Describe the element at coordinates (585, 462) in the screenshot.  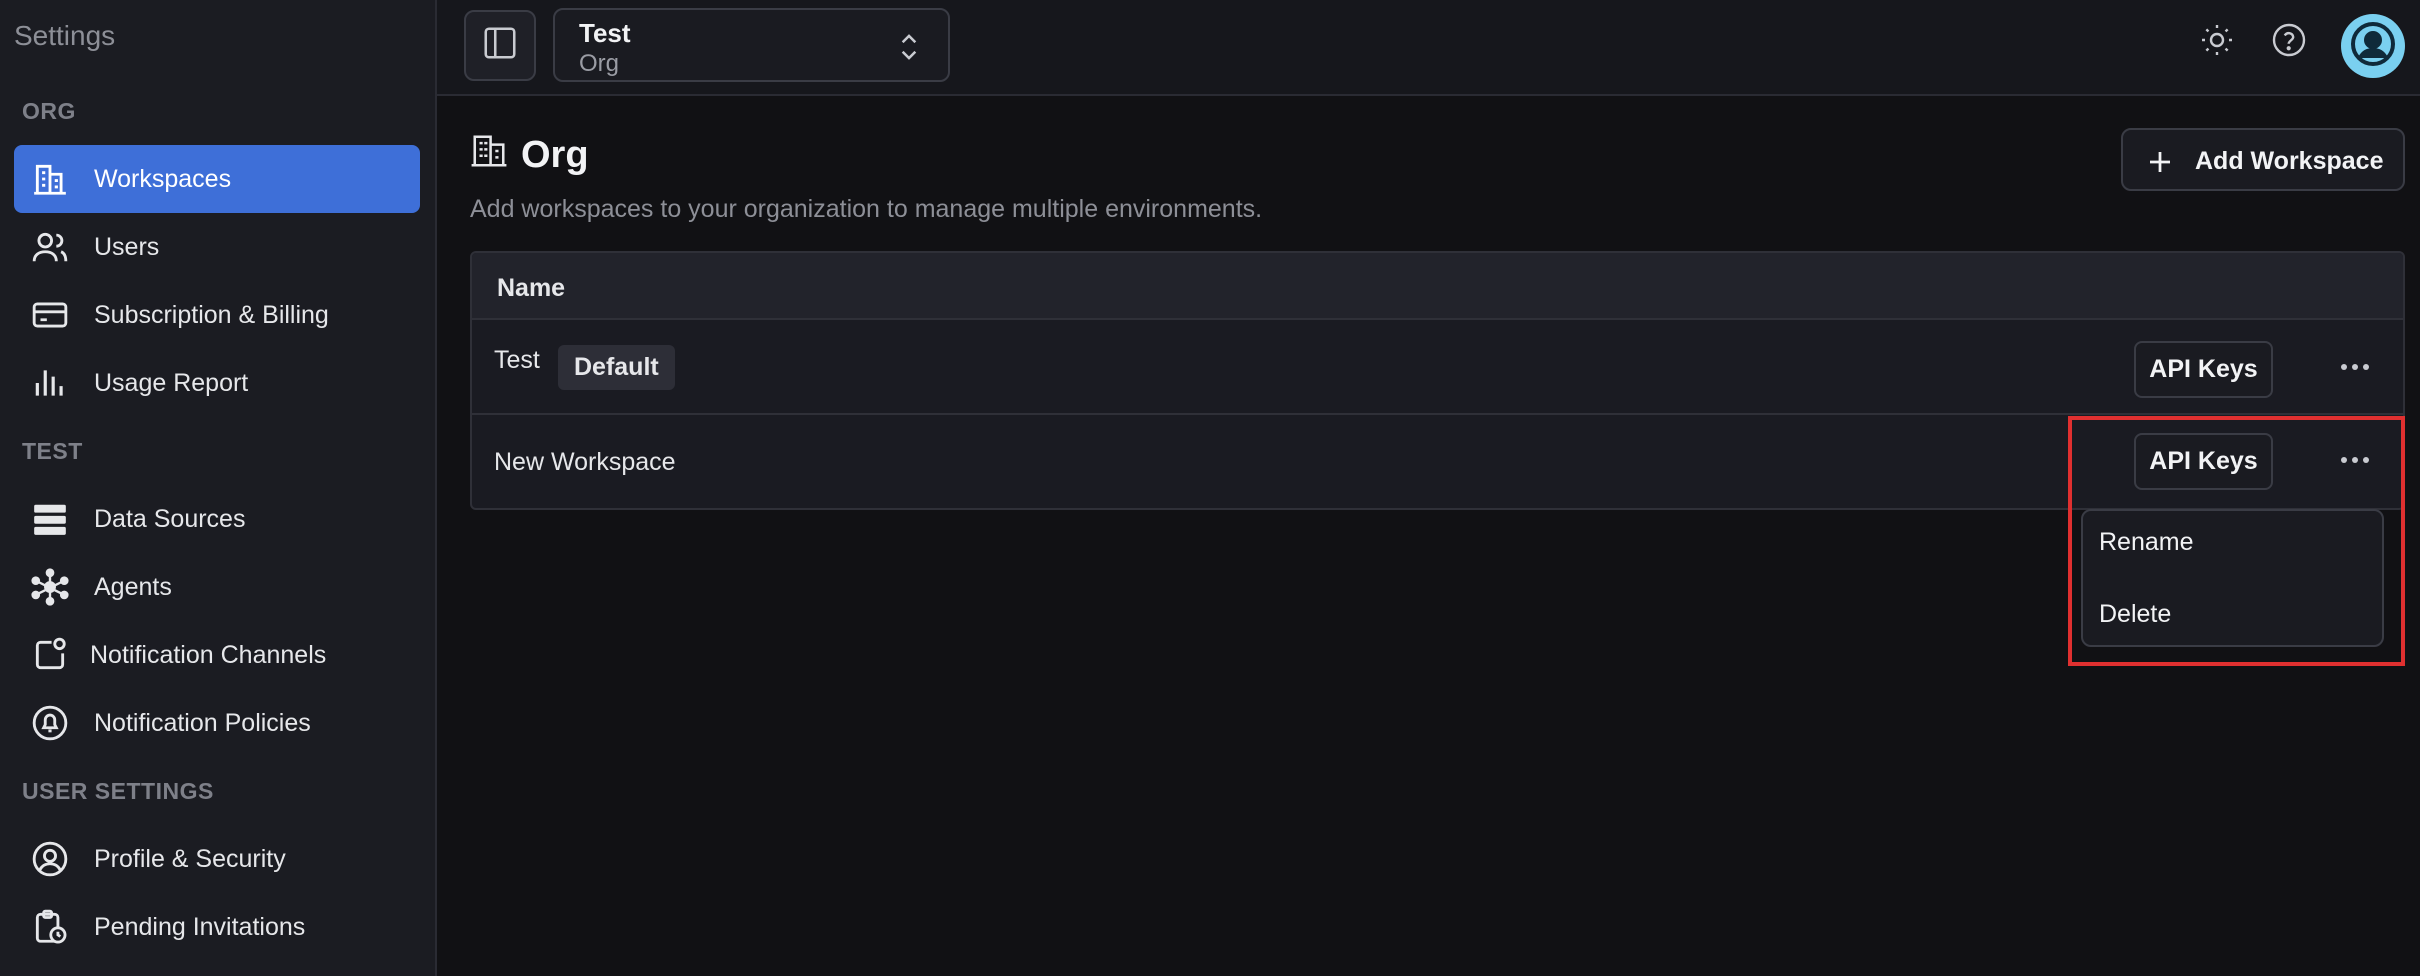
I see `workspace-name: New Workspace` at that location.